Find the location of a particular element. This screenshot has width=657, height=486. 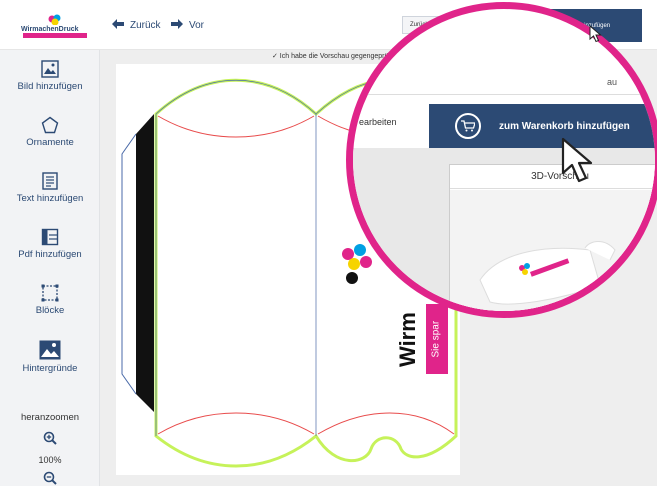

sidebar-item-add-text: Text hinzufügen is located at coordinates (50, 188).